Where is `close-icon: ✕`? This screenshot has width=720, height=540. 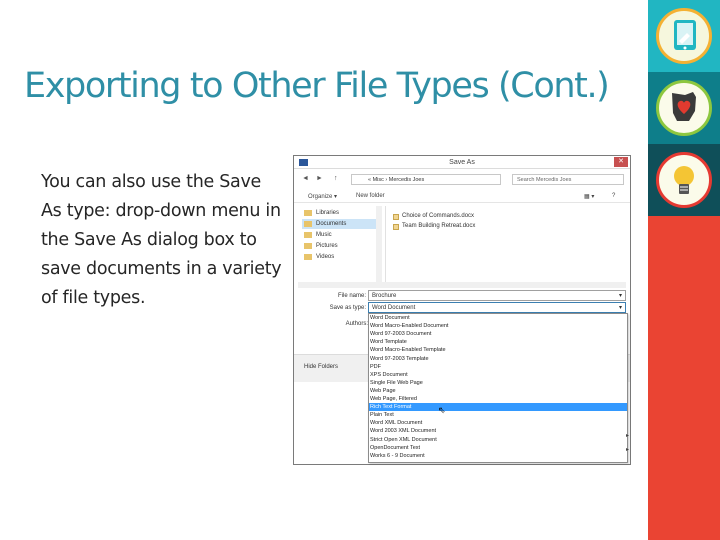 close-icon: ✕ is located at coordinates (621, 162).